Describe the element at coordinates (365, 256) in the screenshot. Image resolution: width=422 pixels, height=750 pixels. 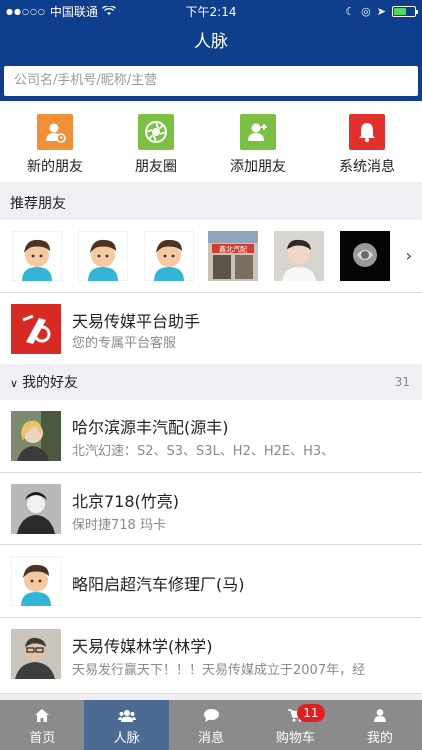
I see `recommended-avatar-rose` at that location.